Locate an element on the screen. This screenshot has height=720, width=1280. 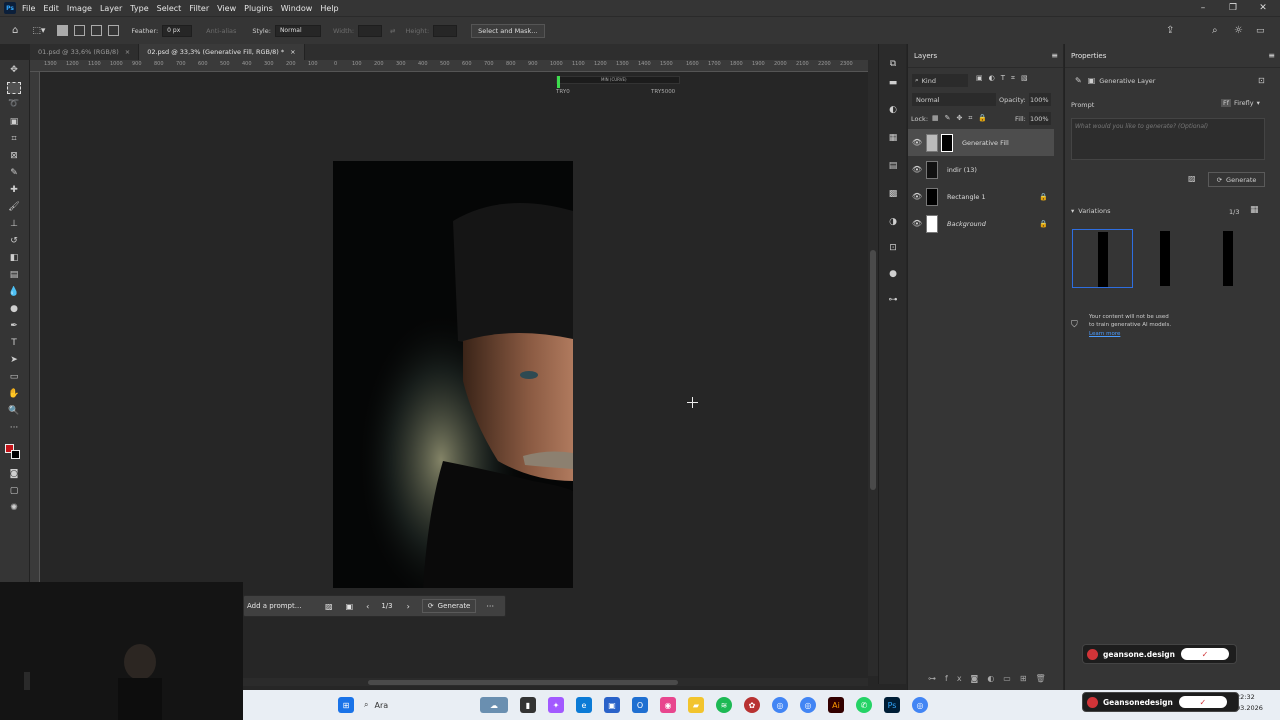
task-view-icon: ▮ is located at coordinates (528, 705).